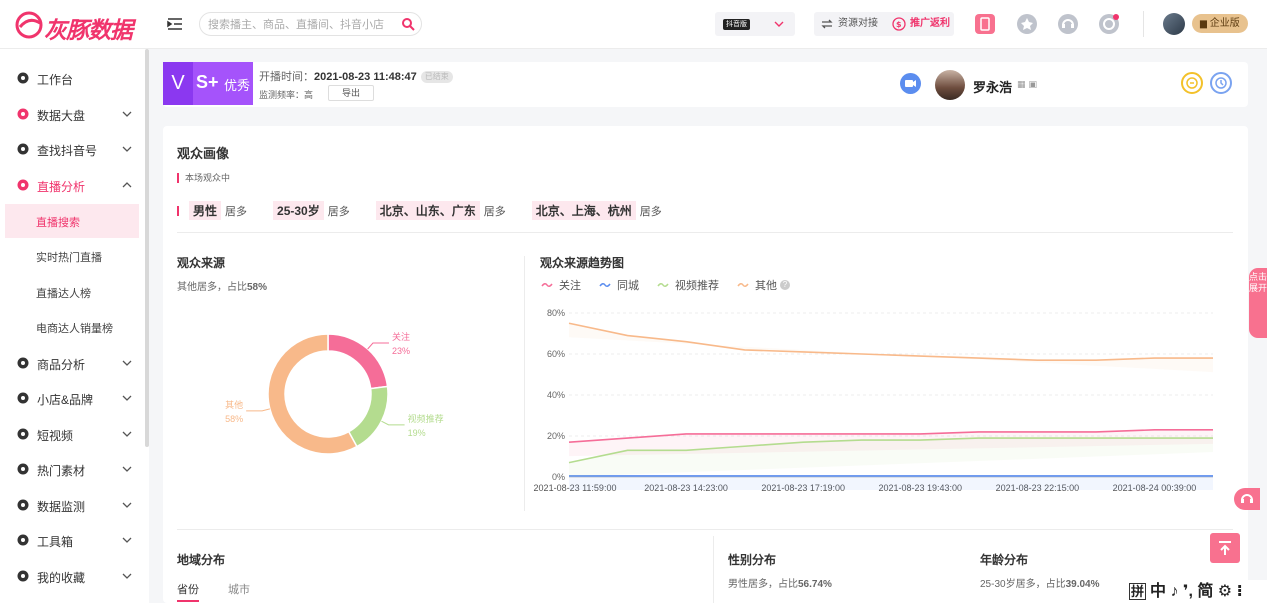 This screenshot has width=1267, height=603. I want to click on ime-toolbar: 拼中 ♪ ❜, 简 ⚙ ⁝, so click(1195, 591).